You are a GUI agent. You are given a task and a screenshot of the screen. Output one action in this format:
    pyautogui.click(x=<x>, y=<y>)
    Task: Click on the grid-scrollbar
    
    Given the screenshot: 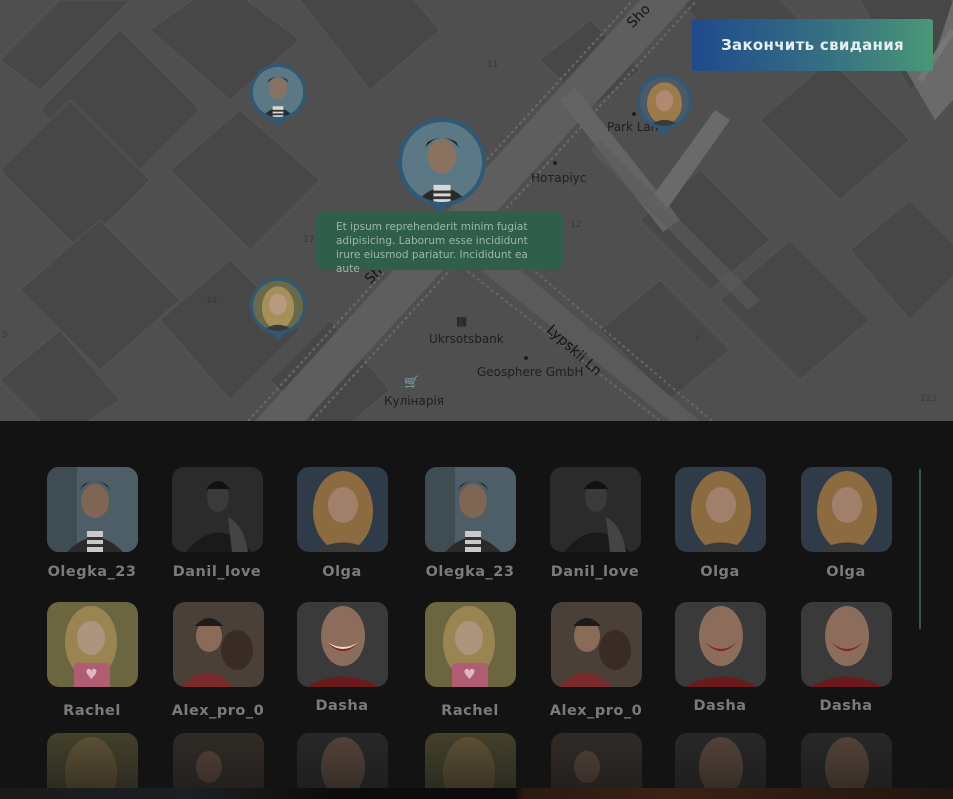 What is the action you would take?
    pyautogui.click(x=920, y=549)
    